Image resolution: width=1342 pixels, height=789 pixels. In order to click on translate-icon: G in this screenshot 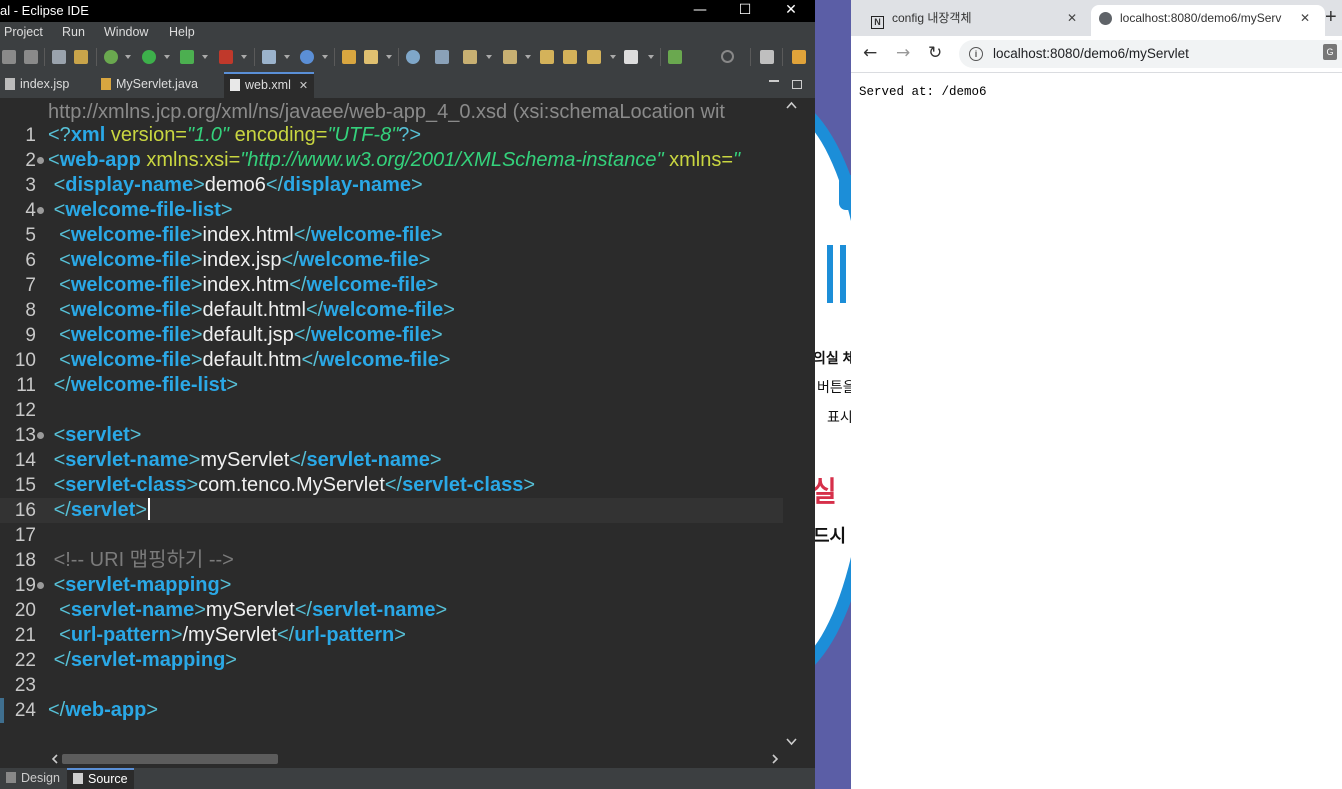, I will do `click(1330, 52)`.